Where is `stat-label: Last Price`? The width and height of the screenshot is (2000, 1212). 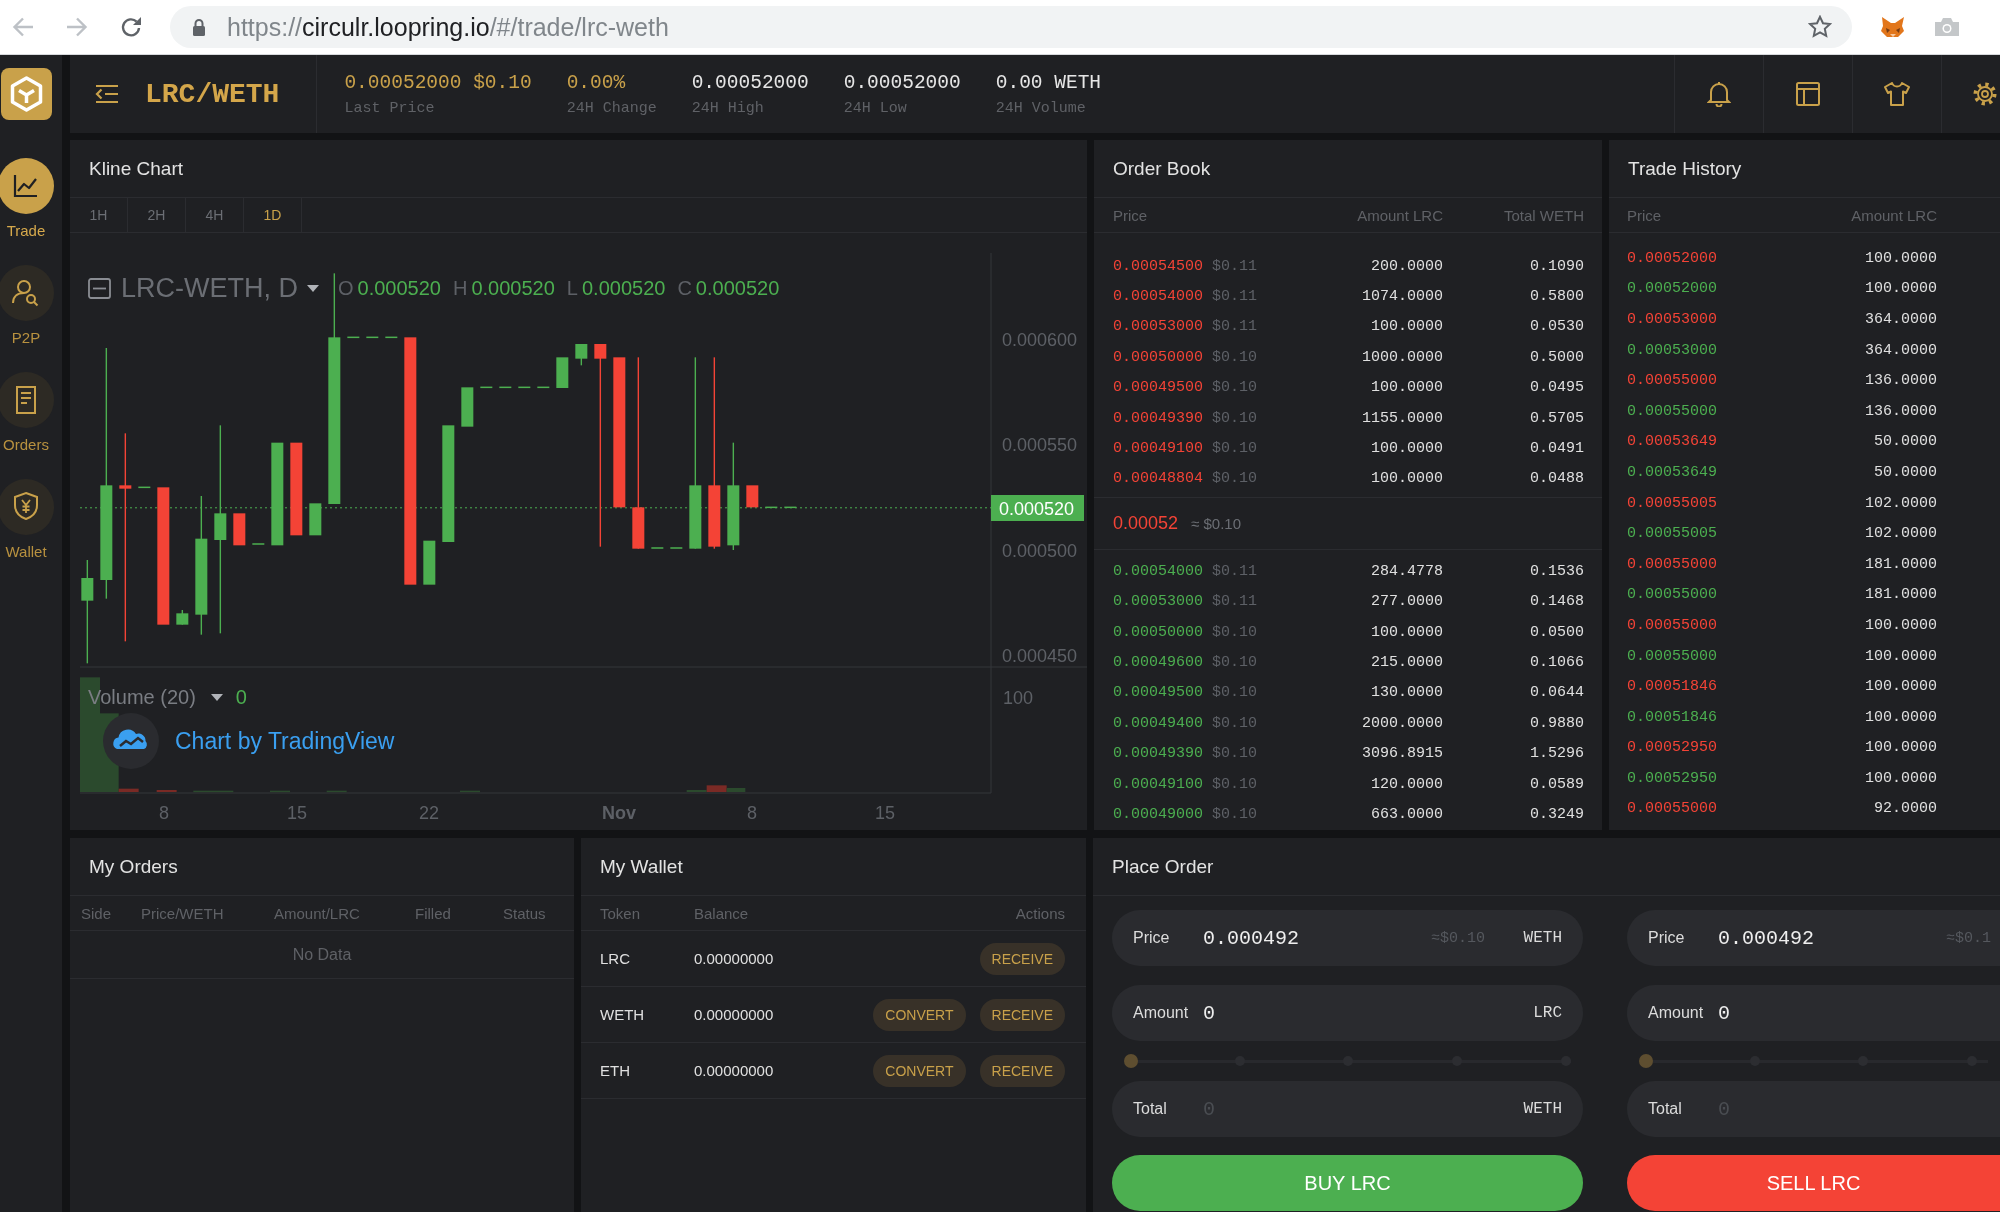 stat-label: Last Price is located at coordinates (390, 108).